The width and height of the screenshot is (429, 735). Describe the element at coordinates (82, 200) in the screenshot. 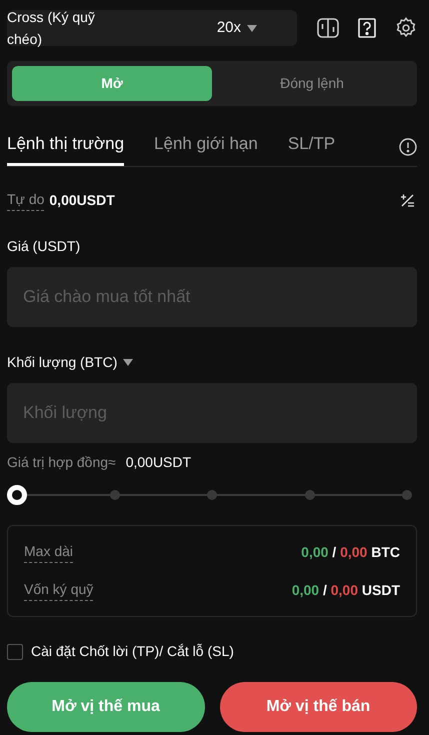

I see `available-value: 0,00USDT` at that location.